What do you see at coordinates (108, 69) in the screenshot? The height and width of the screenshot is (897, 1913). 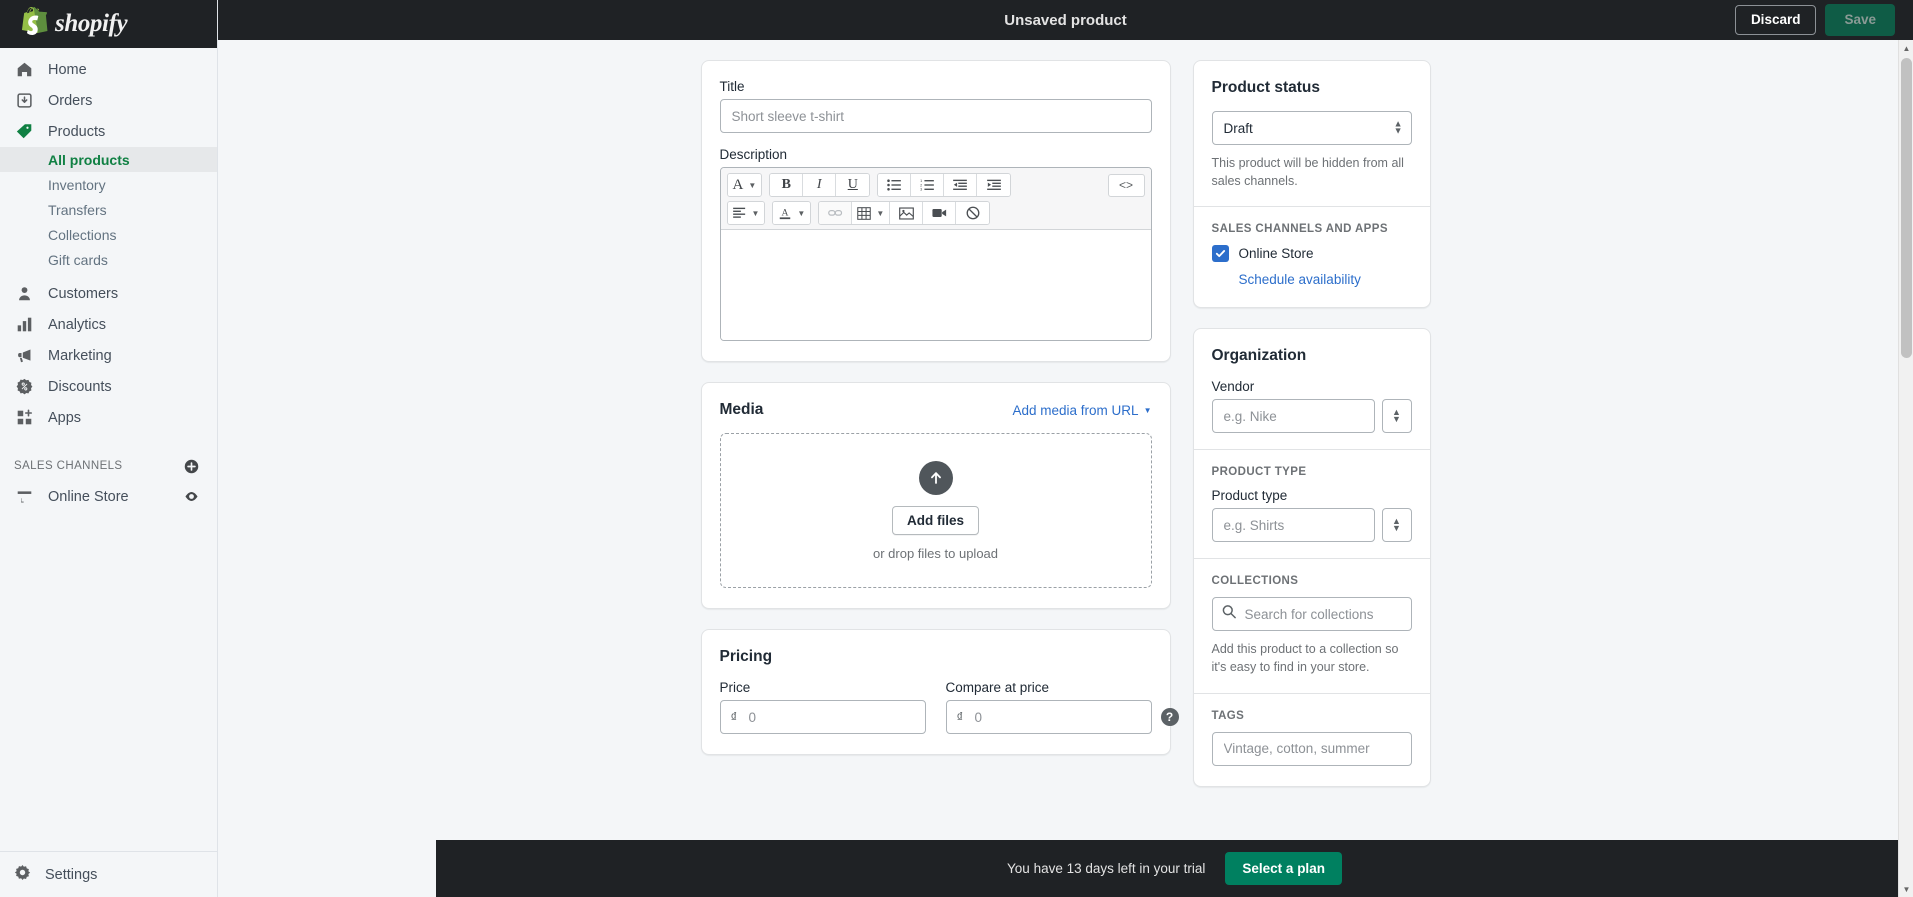 I see `sidebar-item-home: Home` at bounding box center [108, 69].